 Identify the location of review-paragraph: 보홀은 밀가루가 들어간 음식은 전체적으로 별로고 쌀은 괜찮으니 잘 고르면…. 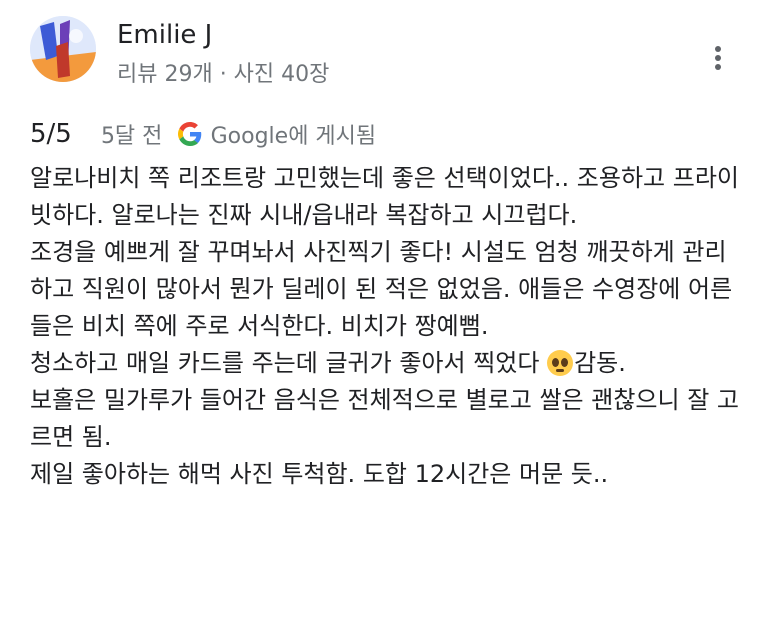
(384, 418).